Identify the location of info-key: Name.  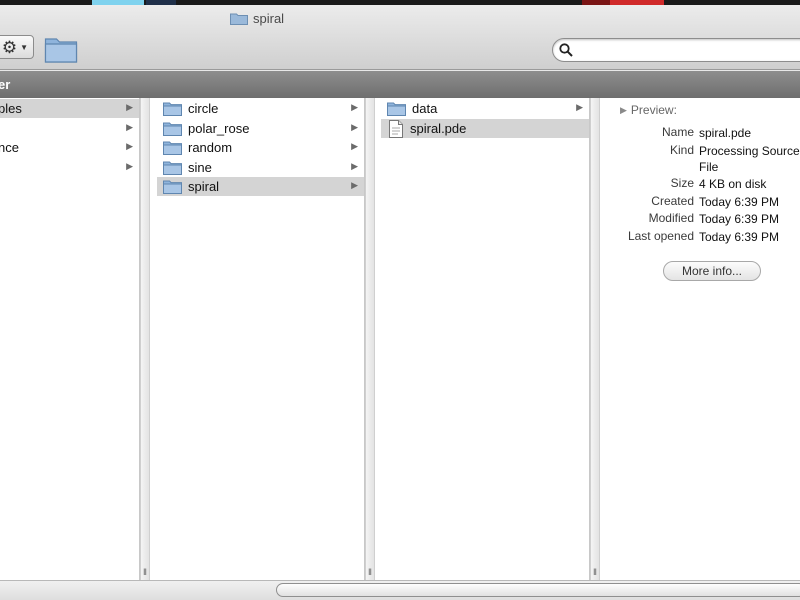
(677, 132).